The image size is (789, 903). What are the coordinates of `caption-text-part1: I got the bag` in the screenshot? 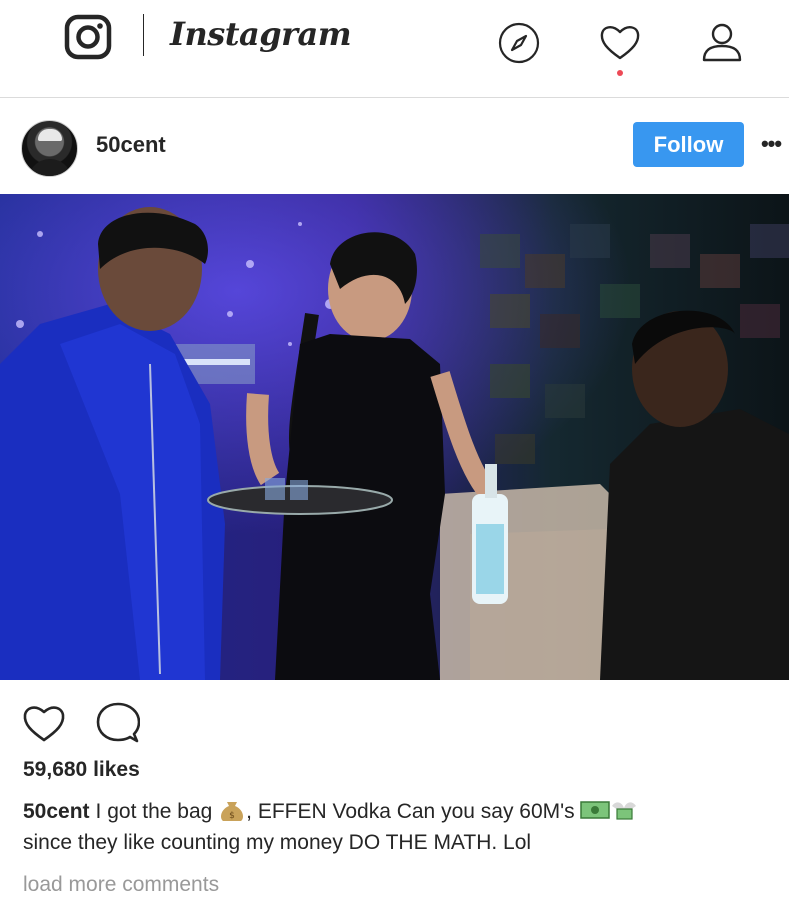 It's located at (154, 811).